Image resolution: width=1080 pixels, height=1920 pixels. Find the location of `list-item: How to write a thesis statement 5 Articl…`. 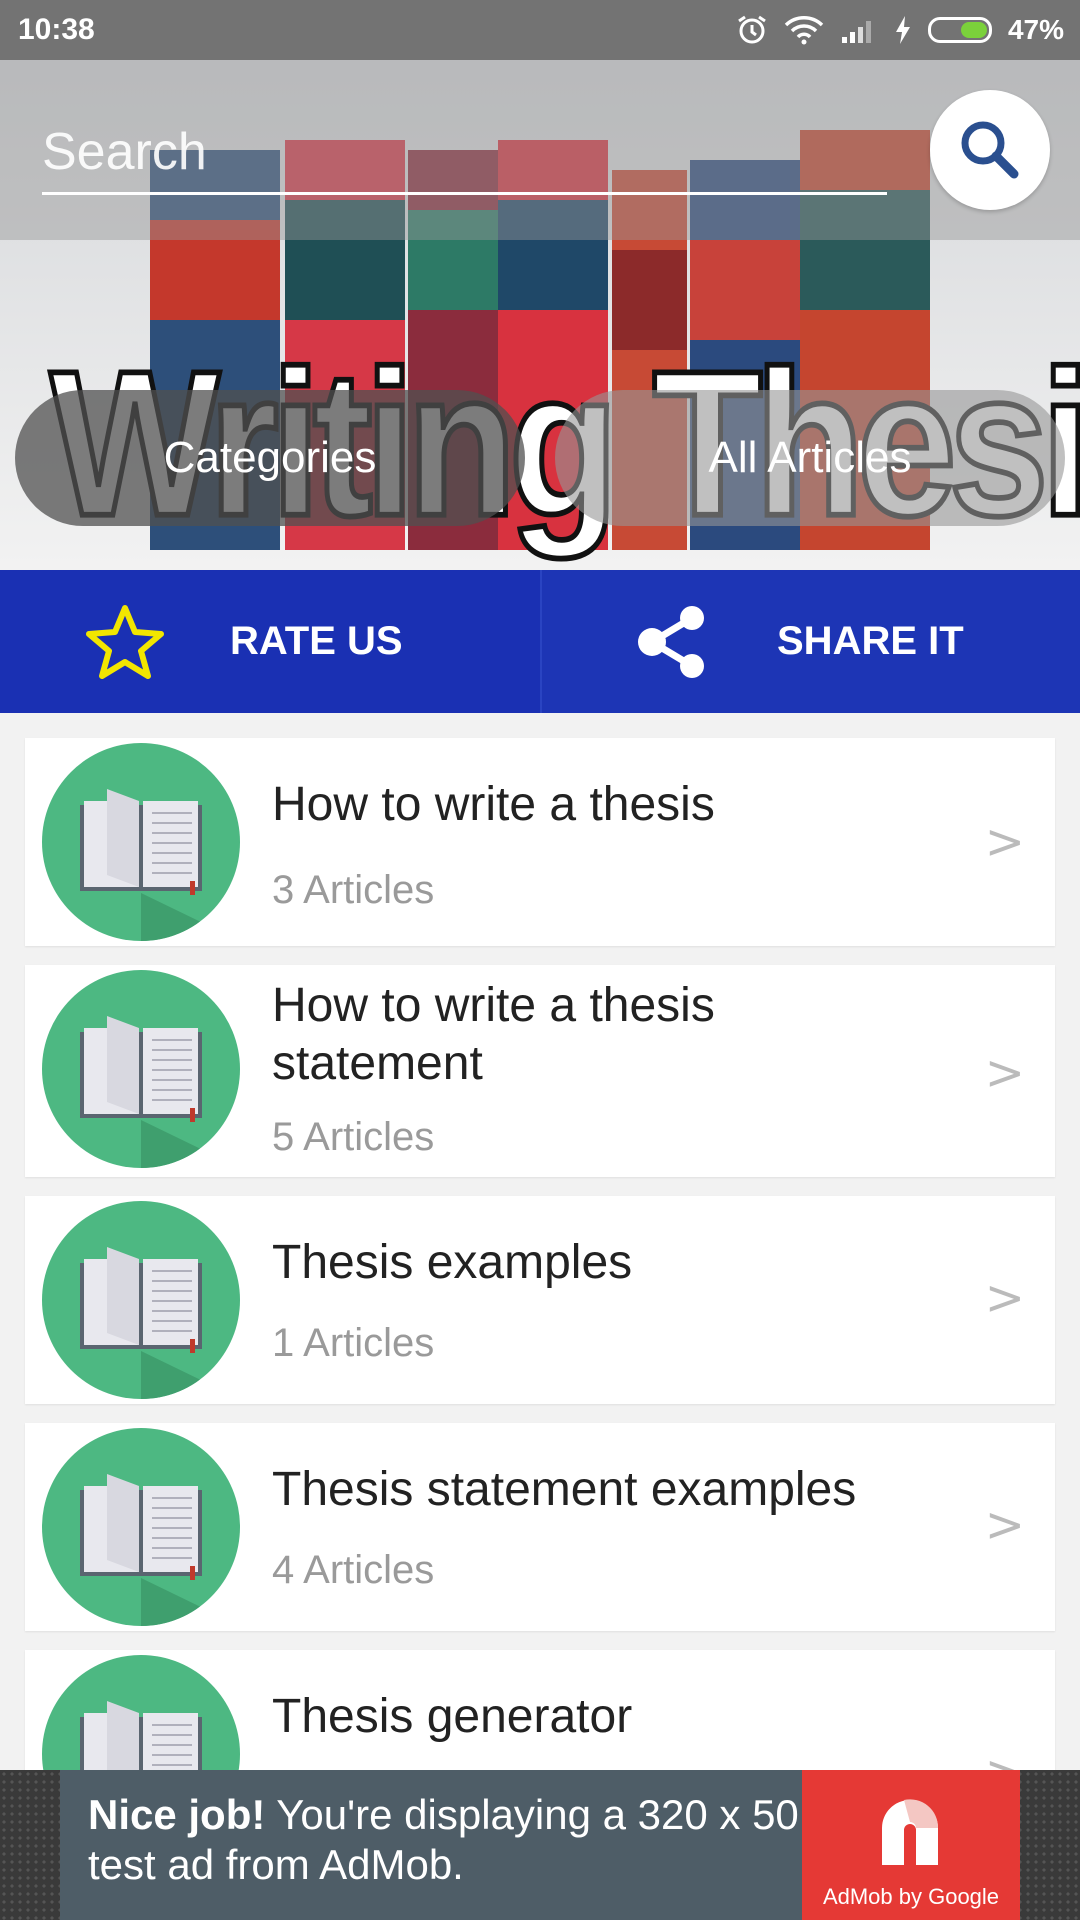

list-item: How to write a thesis statement 5 Articl… is located at coordinates (540, 1071).